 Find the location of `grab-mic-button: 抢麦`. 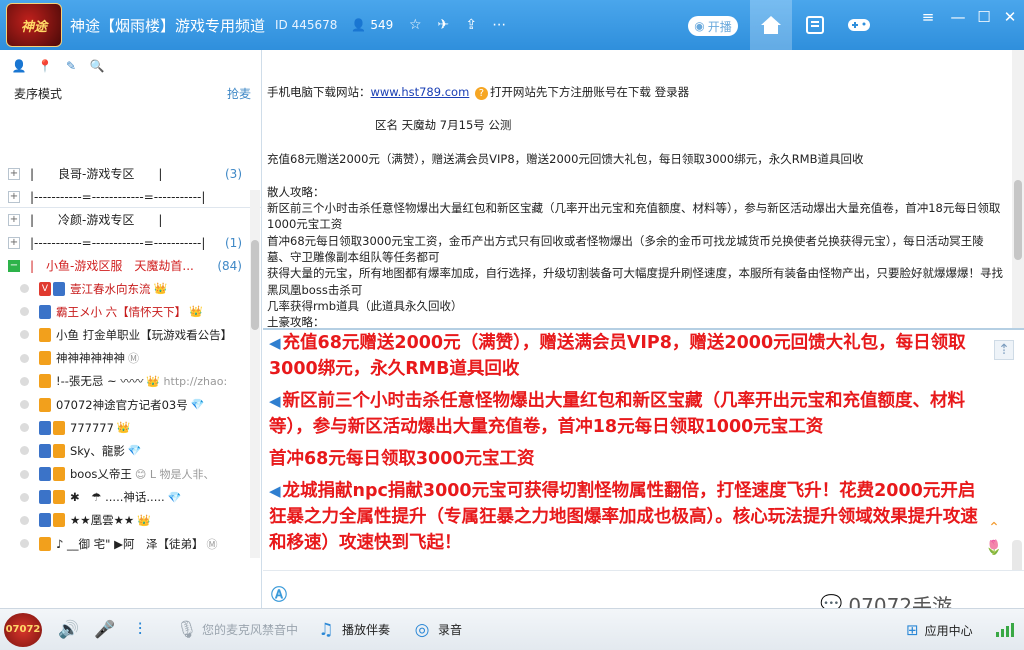

grab-mic-button: 抢麦 is located at coordinates (239, 93).